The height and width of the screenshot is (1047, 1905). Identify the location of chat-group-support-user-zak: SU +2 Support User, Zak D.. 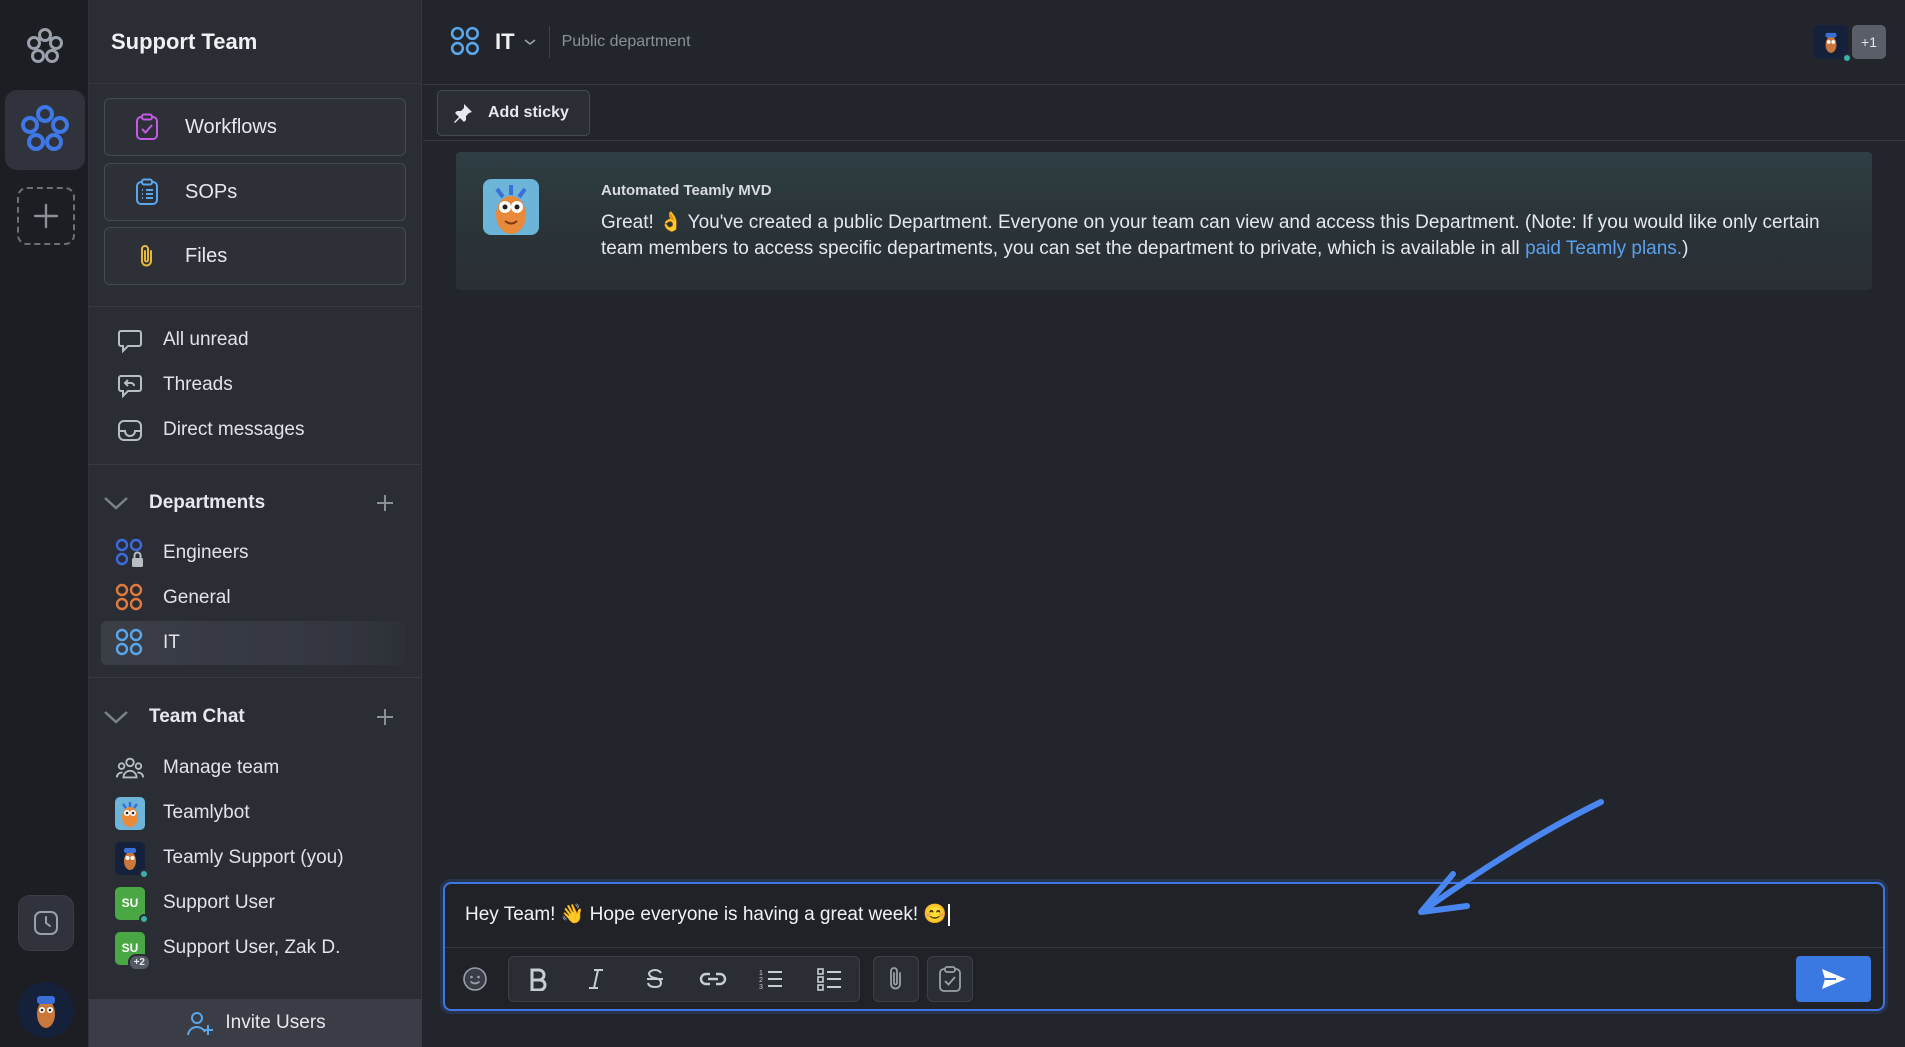
(253, 948).